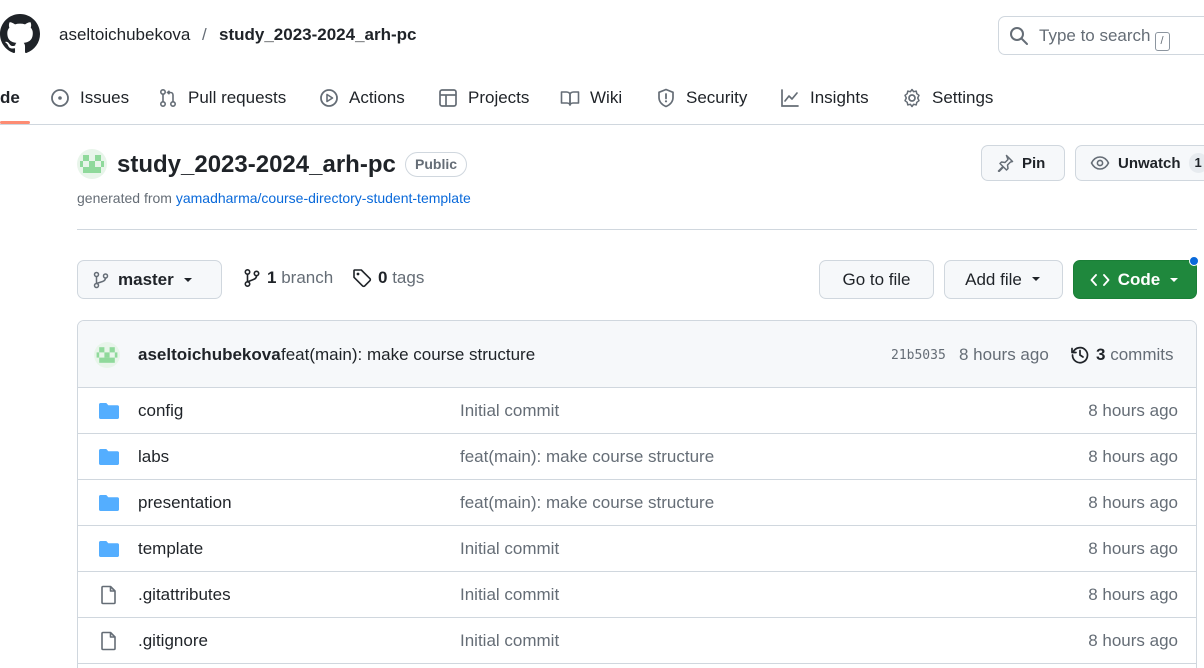 The width and height of the screenshot is (1204, 668). I want to click on graph-icon, so click(790, 98).